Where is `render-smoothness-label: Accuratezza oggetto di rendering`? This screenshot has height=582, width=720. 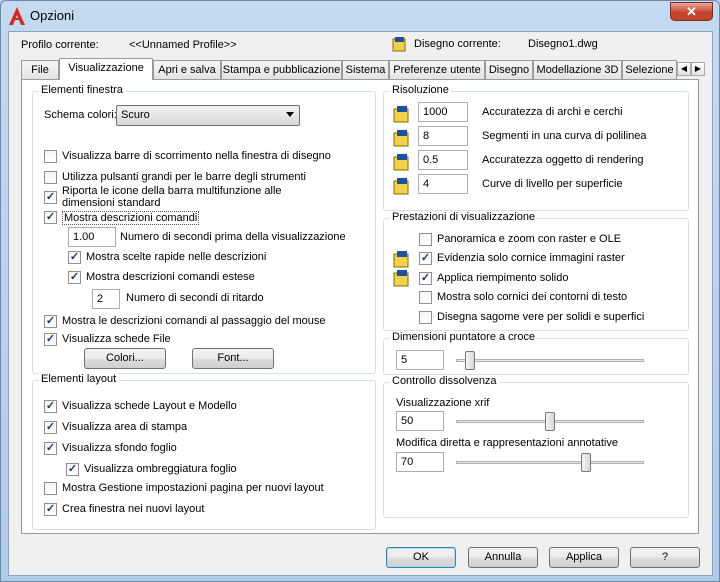
render-smoothness-label: Accuratezza oggetto di rendering is located at coordinates (563, 160).